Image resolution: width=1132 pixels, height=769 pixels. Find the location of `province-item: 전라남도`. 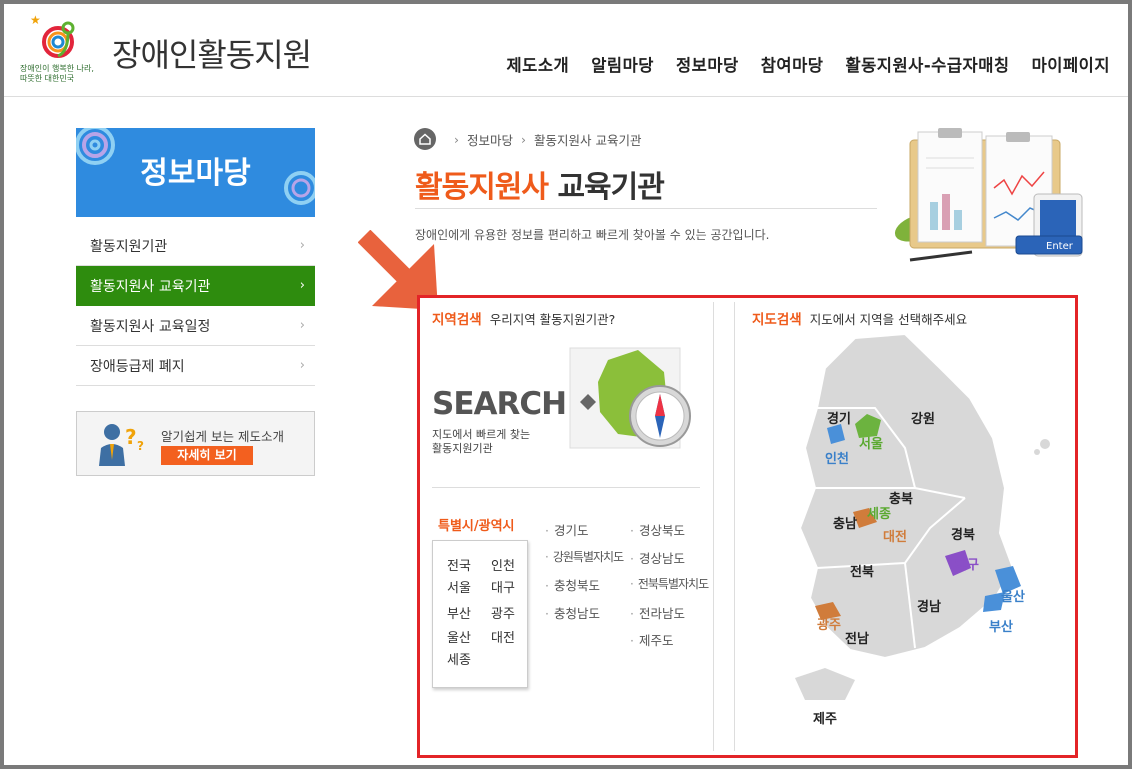

province-item: 전라남도 is located at coordinates (657, 612).